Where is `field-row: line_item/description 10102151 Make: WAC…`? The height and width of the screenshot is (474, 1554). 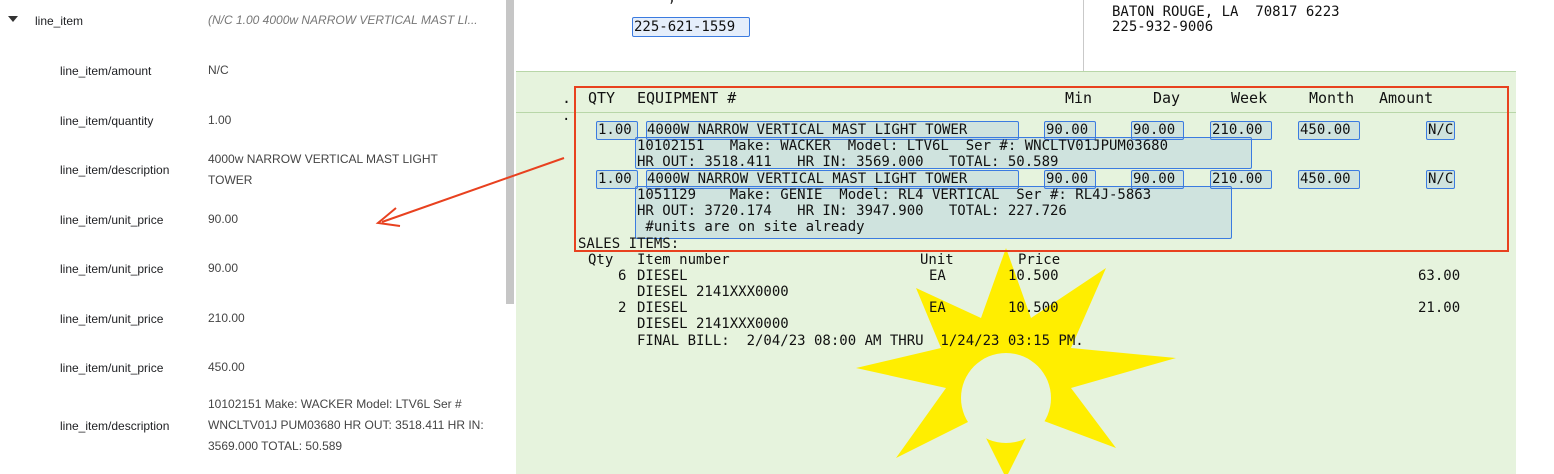 field-row: line_item/description 10102151 Make: WAC… is located at coordinates (253, 426).